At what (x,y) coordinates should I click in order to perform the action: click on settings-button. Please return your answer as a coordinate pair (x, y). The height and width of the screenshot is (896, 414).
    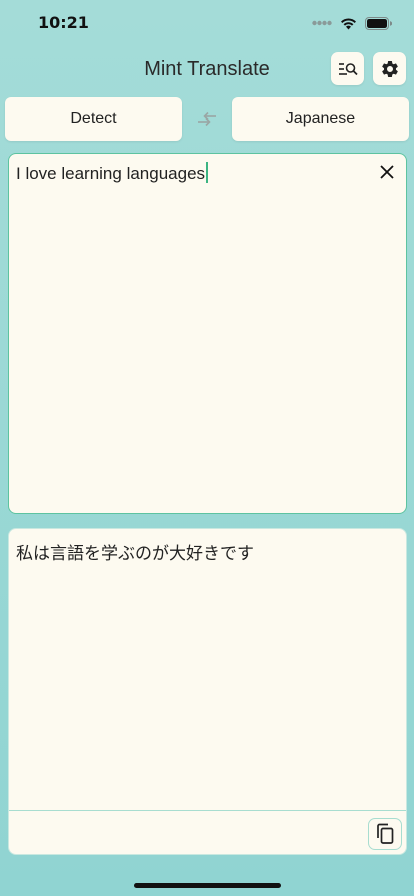
    Looking at the image, I should click on (389, 68).